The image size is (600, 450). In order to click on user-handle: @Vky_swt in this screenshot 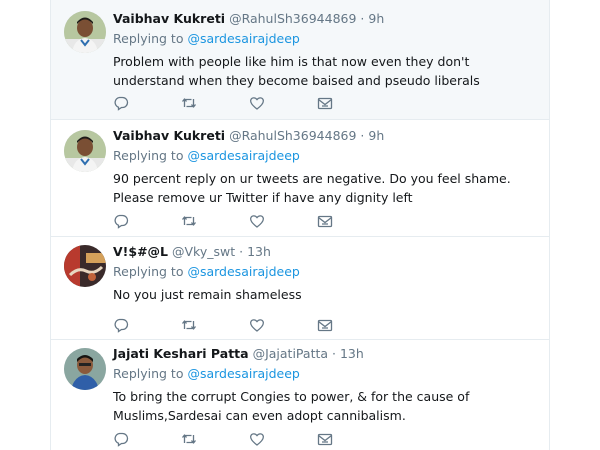, I will do `click(203, 251)`.